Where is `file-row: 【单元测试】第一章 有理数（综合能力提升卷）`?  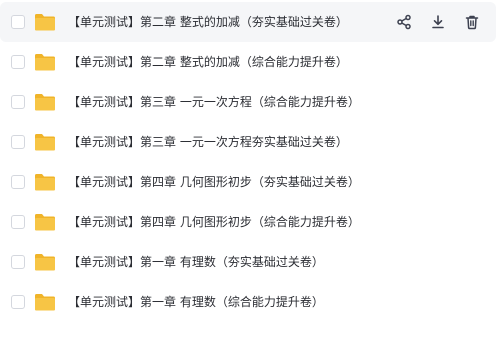 file-row: 【单元测试】第一章 有理数（综合能力提升卷） is located at coordinates (248, 302).